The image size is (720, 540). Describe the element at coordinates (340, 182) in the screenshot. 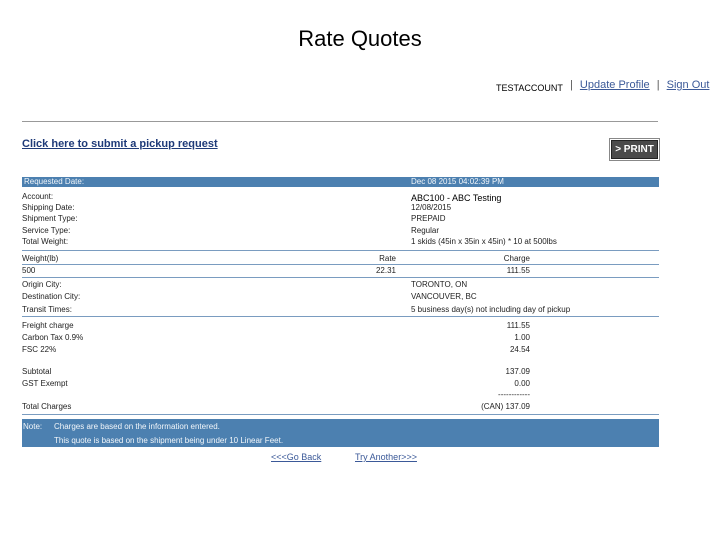

I see `requested-date-bar: Requested Date: Dec 08 2015 04:02:39 PM` at that location.